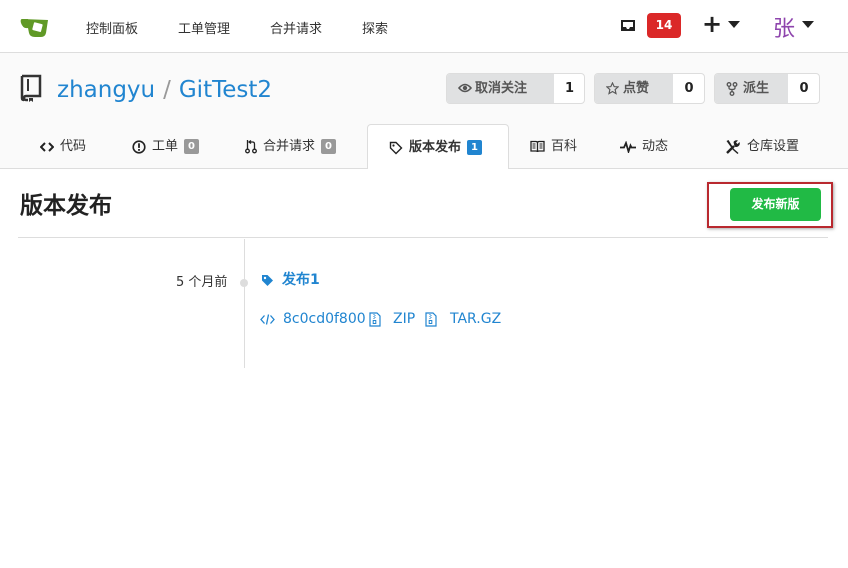 The height and width of the screenshot is (568, 848). Describe the element at coordinates (244, 283) in the screenshot. I see `timeline-dot` at that location.